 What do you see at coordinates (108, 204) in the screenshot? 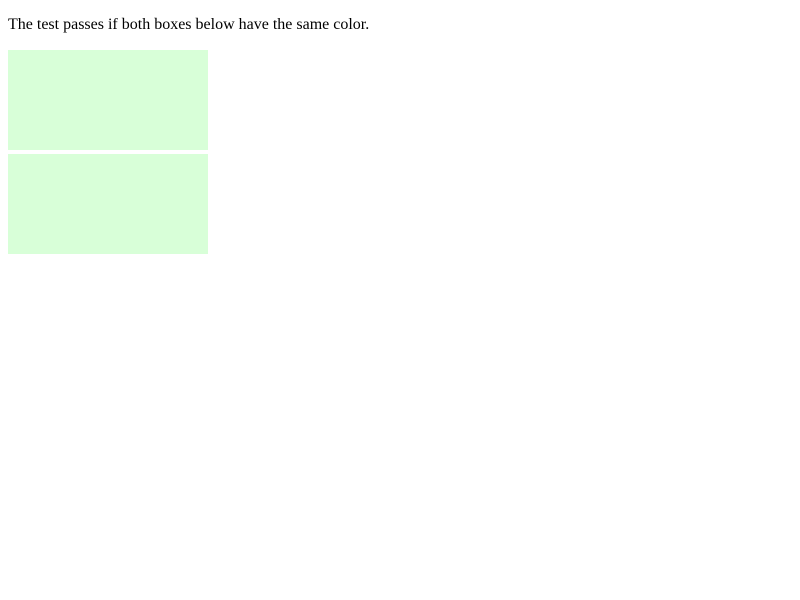
I see `bottom-color-box` at bounding box center [108, 204].